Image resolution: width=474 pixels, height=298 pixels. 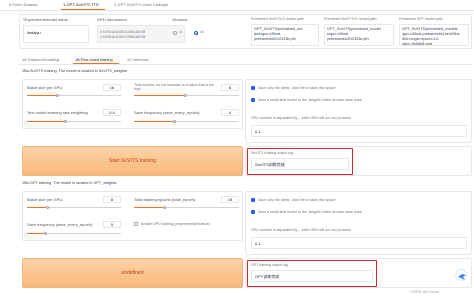 I want to click on start-sovits-training-button: Start SoVITS training, so click(x=132, y=161).